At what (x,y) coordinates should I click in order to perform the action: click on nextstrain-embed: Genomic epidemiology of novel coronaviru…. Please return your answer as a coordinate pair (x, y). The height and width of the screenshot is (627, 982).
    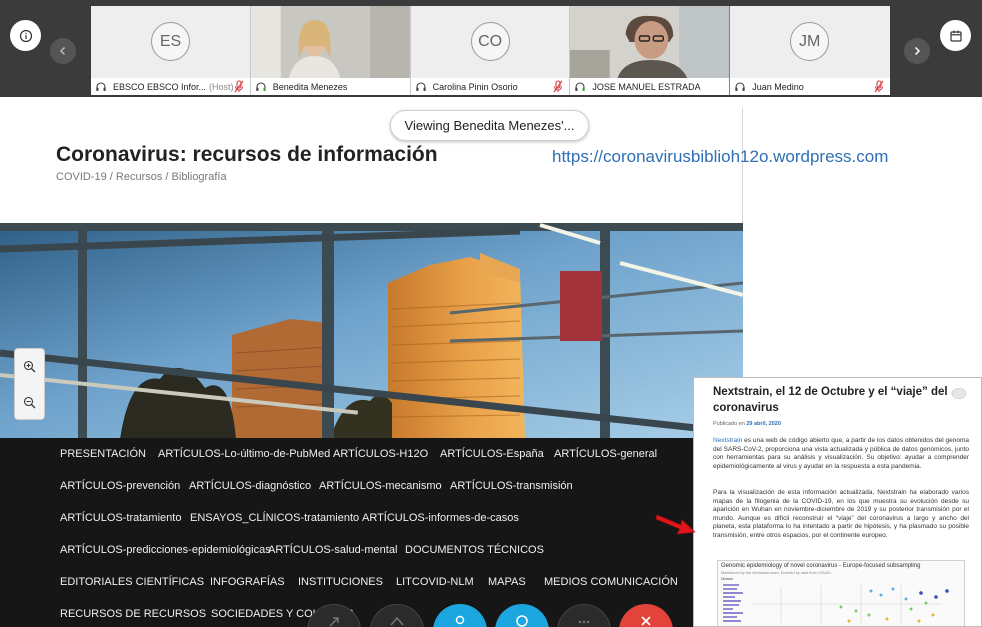
    Looking at the image, I should click on (841, 593).